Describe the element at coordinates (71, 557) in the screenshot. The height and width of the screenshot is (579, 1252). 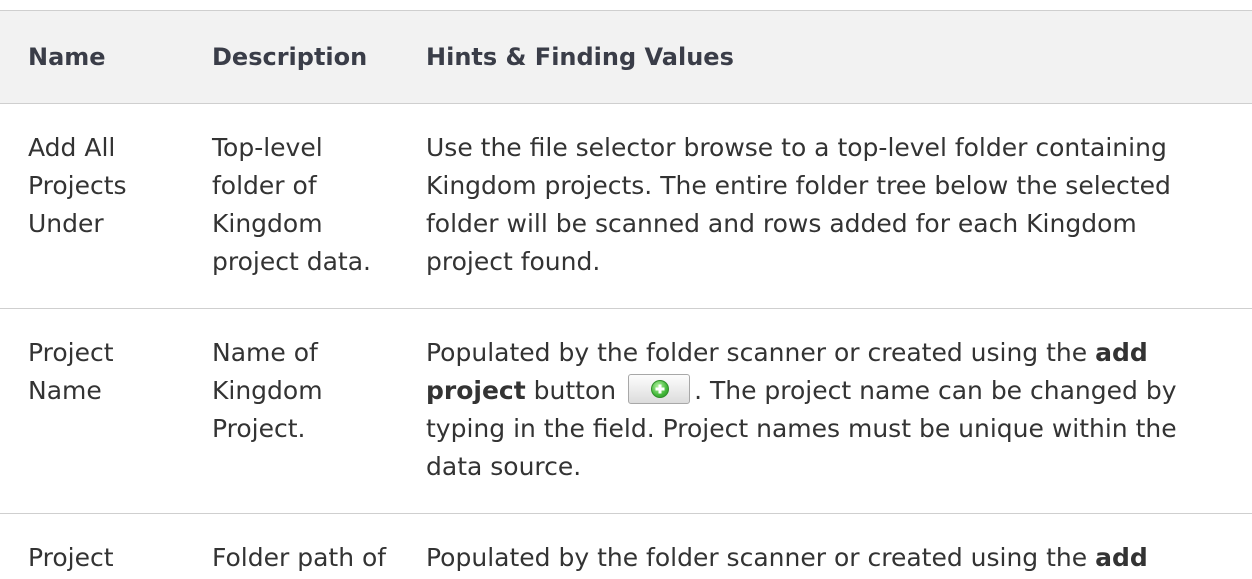
I see `row-name: Project` at that location.